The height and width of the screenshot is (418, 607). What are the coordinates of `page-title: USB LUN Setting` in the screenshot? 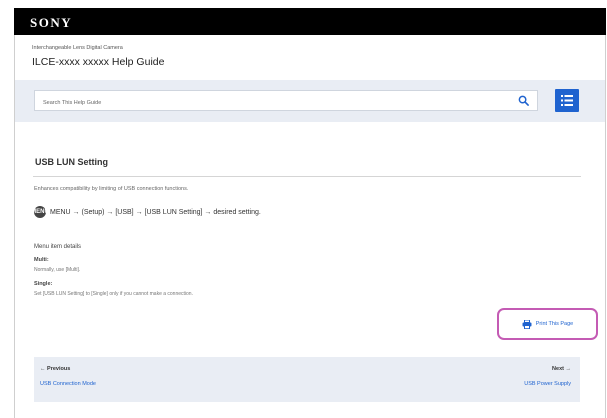 It's located at (71, 162).